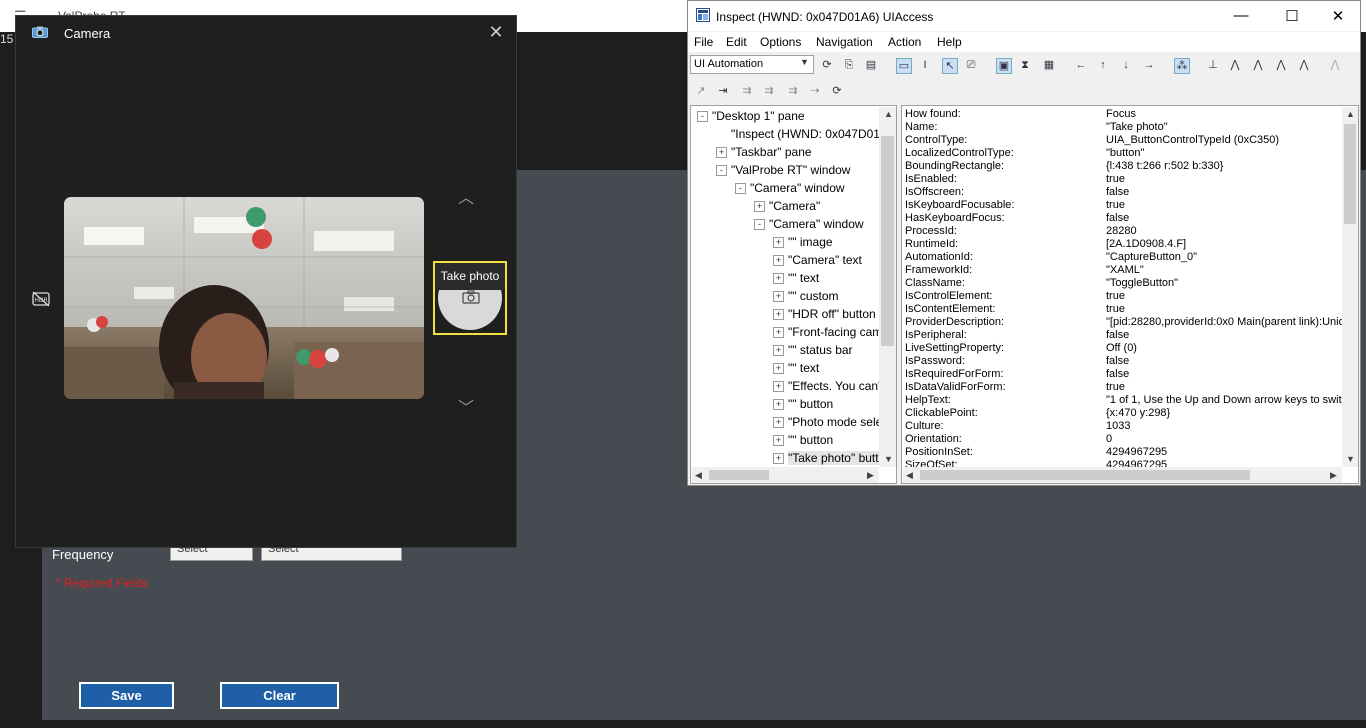 The image size is (1366, 728). I want to click on property-row: IsContentElement: true, so click(1015, 309).